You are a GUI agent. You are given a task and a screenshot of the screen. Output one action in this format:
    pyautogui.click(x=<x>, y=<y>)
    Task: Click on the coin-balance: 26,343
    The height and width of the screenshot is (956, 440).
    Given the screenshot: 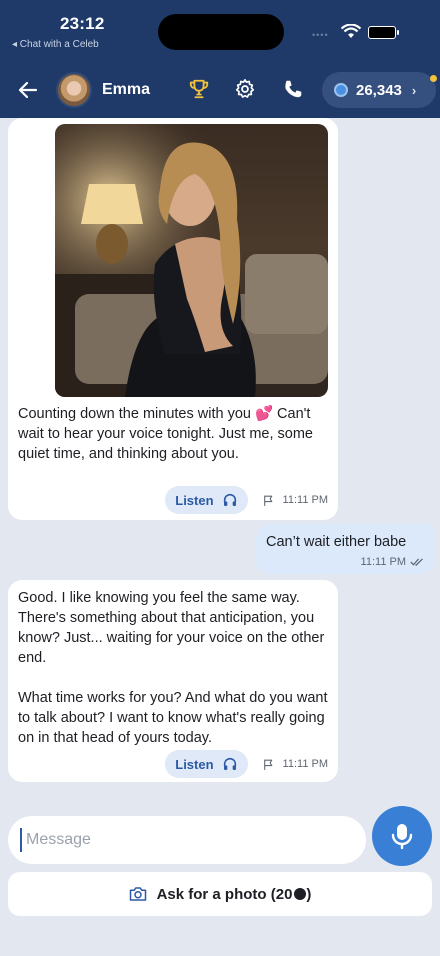 What is the action you would take?
    pyautogui.click(x=379, y=90)
    